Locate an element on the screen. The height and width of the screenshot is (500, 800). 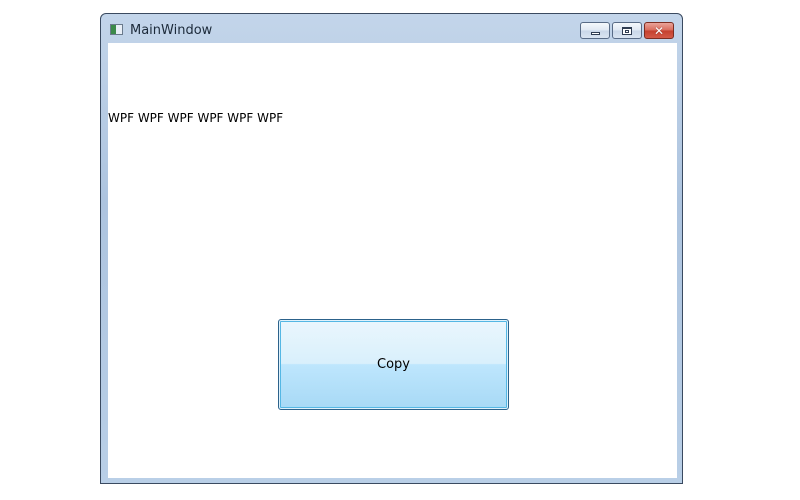
maximize-button is located at coordinates (627, 30).